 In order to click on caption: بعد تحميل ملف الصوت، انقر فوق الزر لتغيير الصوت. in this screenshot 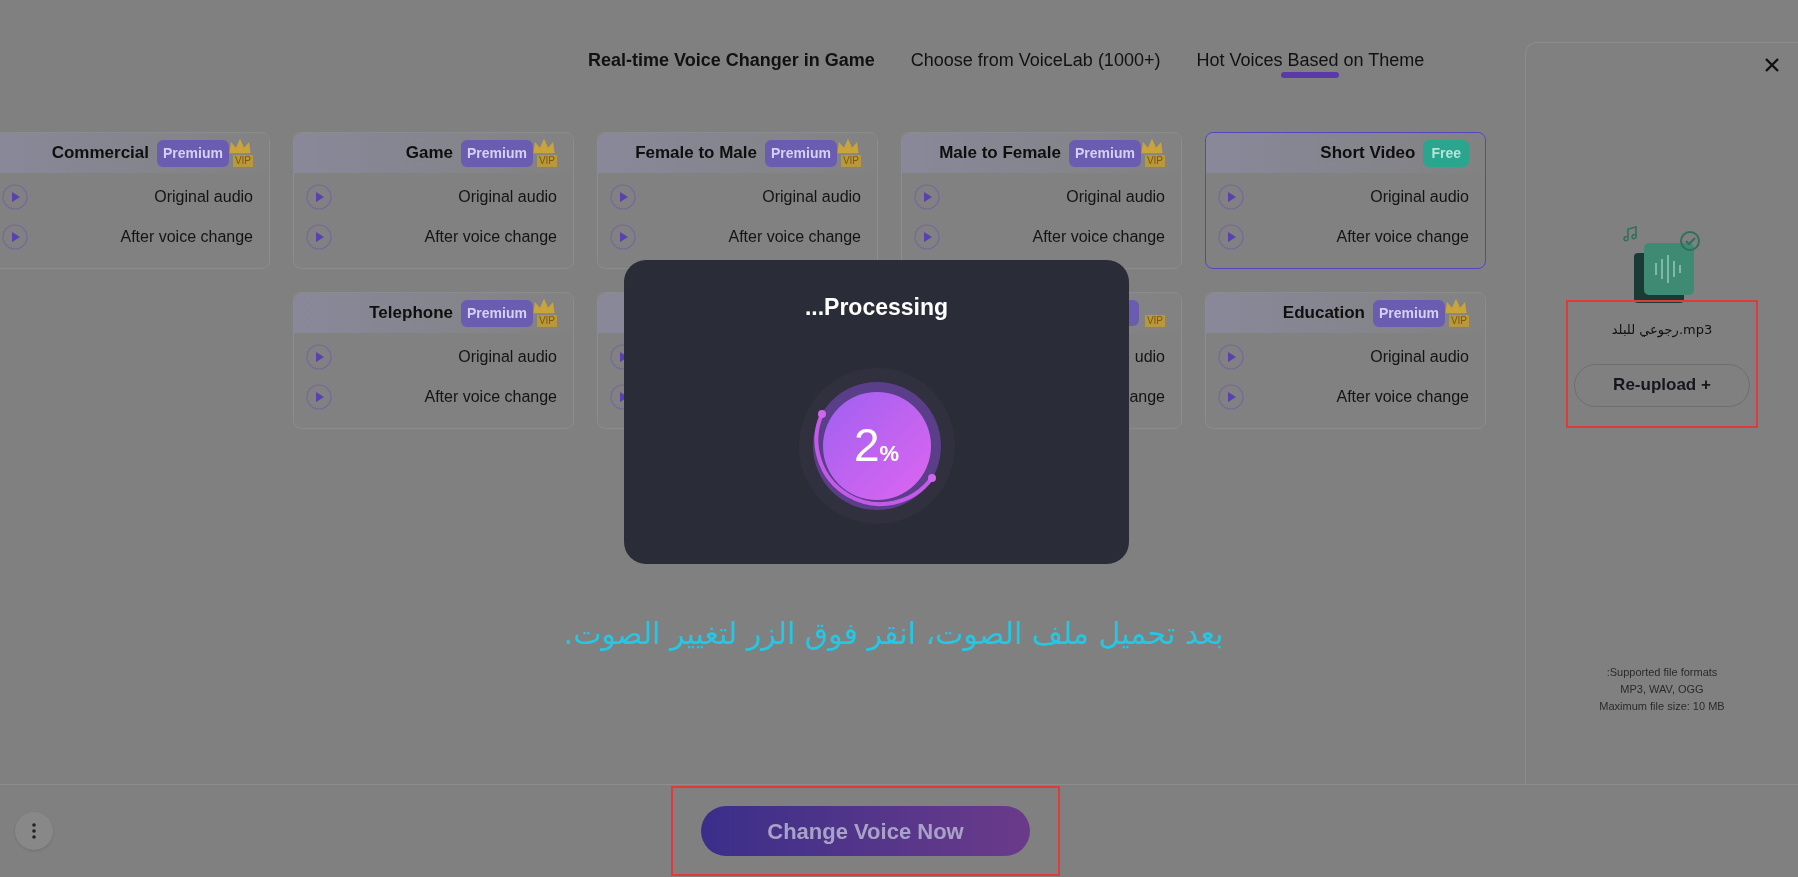, I will do `click(893, 634)`.